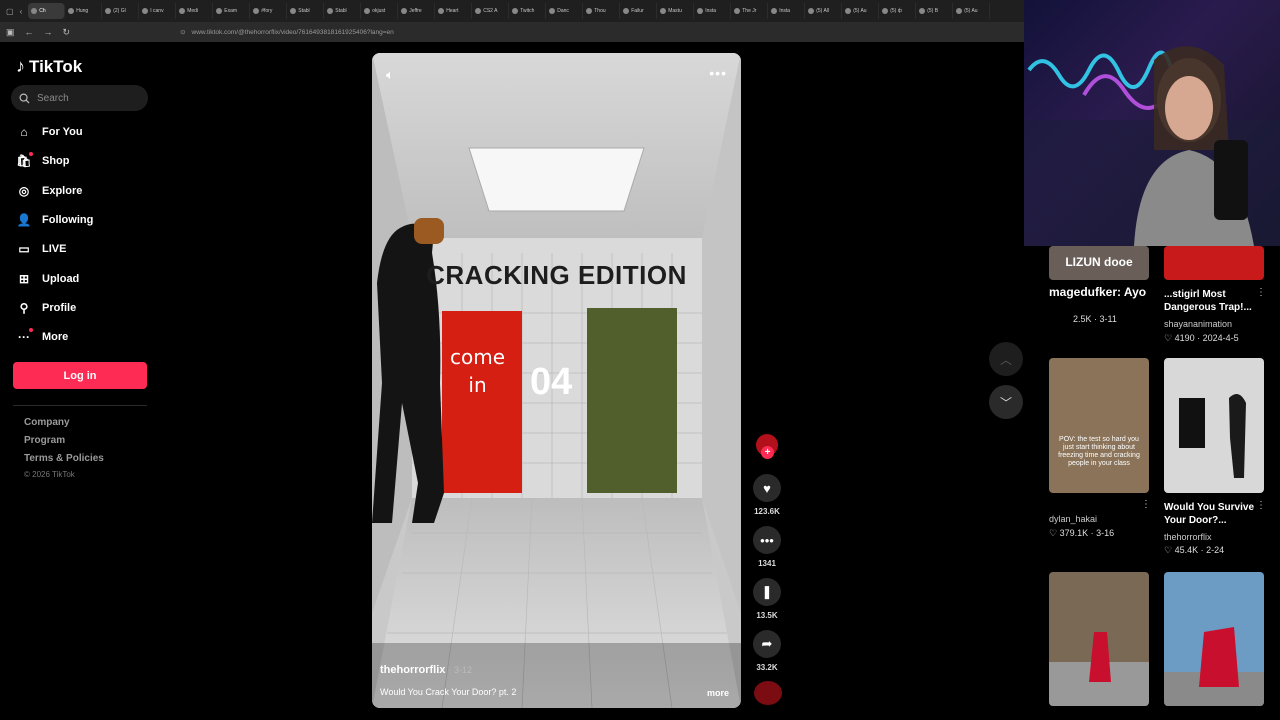 Image resolution: width=1280 pixels, height=720 pixels. I want to click on nav-explore: ◎ Explore, so click(50, 191).